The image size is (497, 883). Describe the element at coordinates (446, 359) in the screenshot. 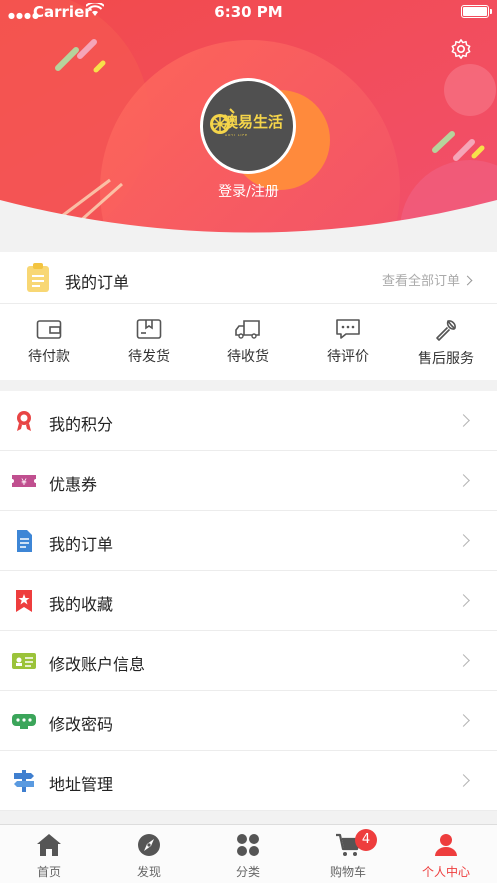

I see `order-status-label: 售后服务` at that location.